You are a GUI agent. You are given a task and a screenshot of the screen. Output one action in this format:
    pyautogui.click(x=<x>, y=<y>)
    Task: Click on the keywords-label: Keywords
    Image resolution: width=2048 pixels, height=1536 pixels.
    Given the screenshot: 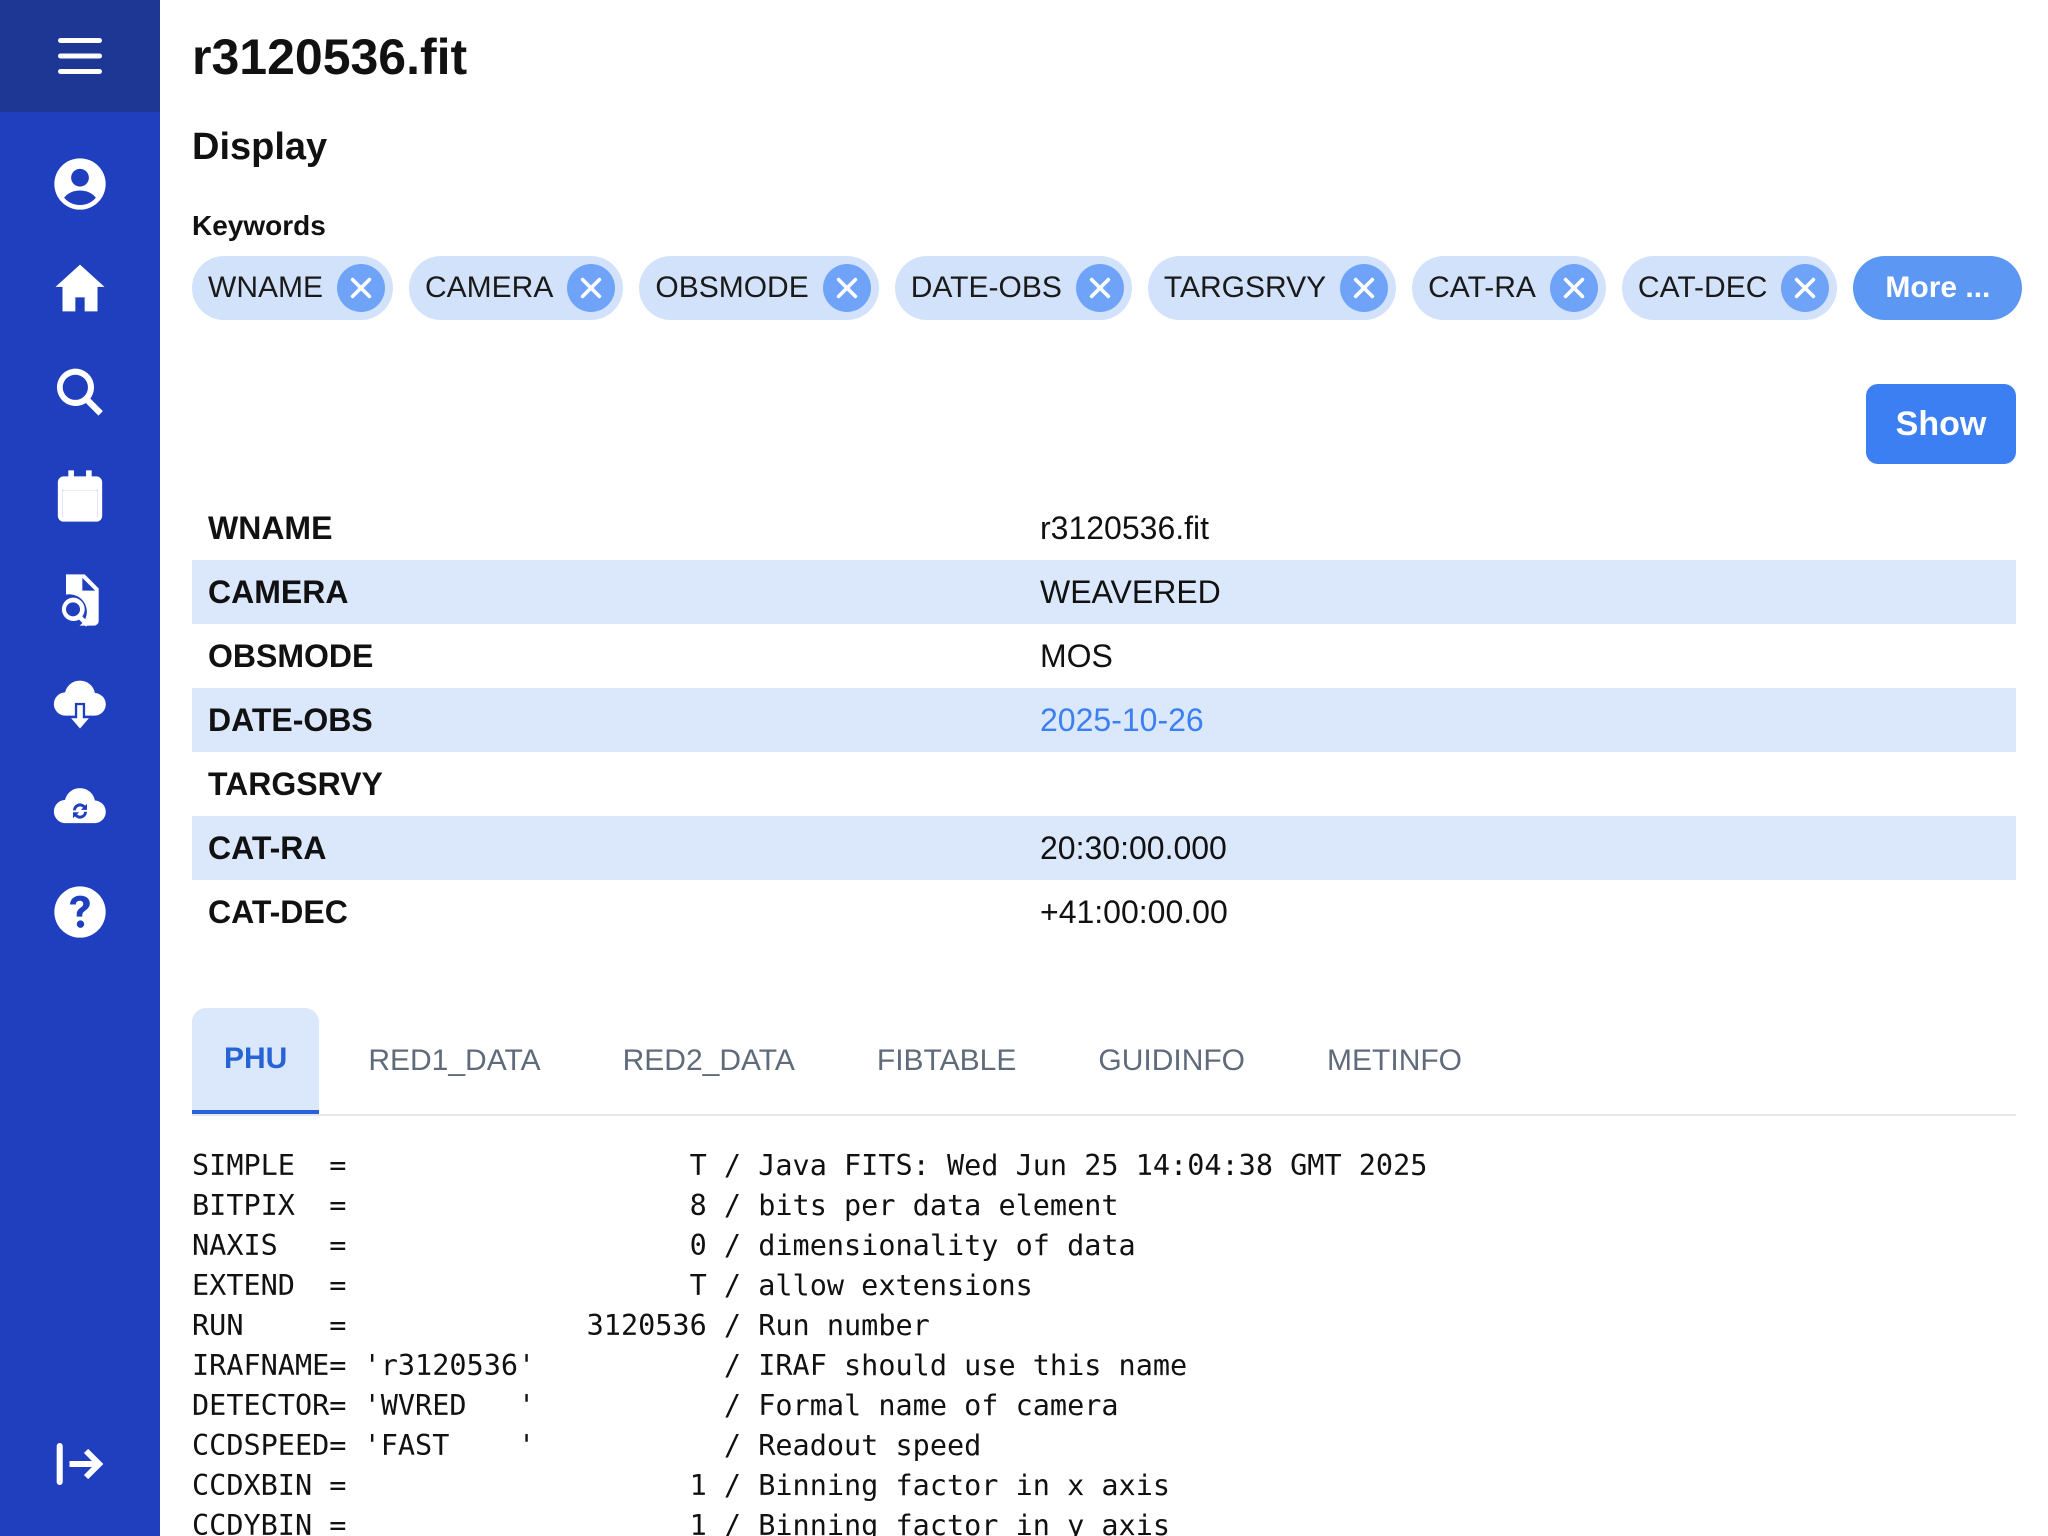 What is the action you would take?
    pyautogui.click(x=259, y=225)
    